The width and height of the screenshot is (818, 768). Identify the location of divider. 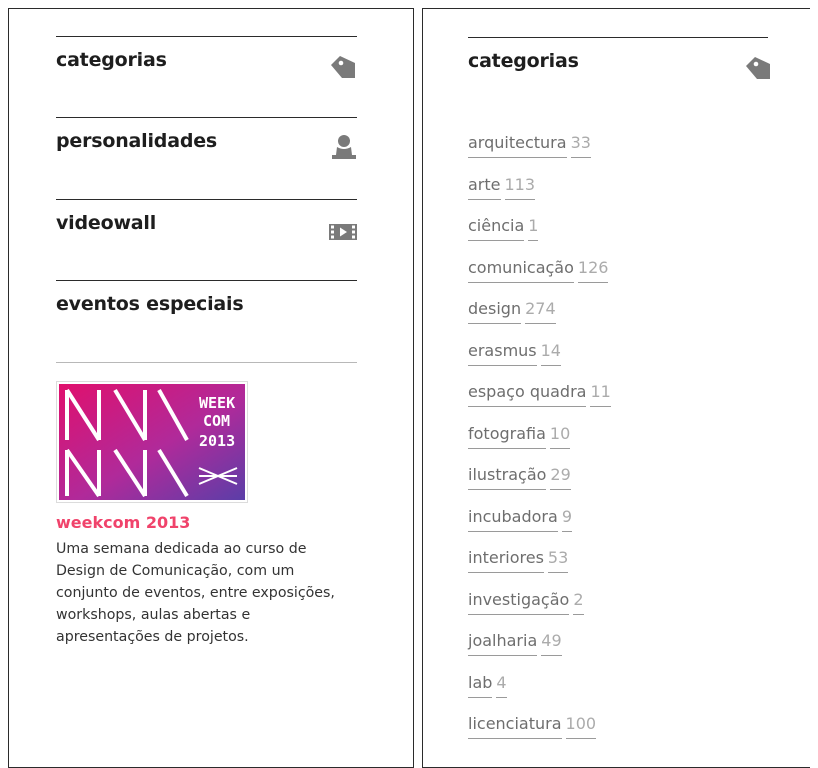
(206, 362).